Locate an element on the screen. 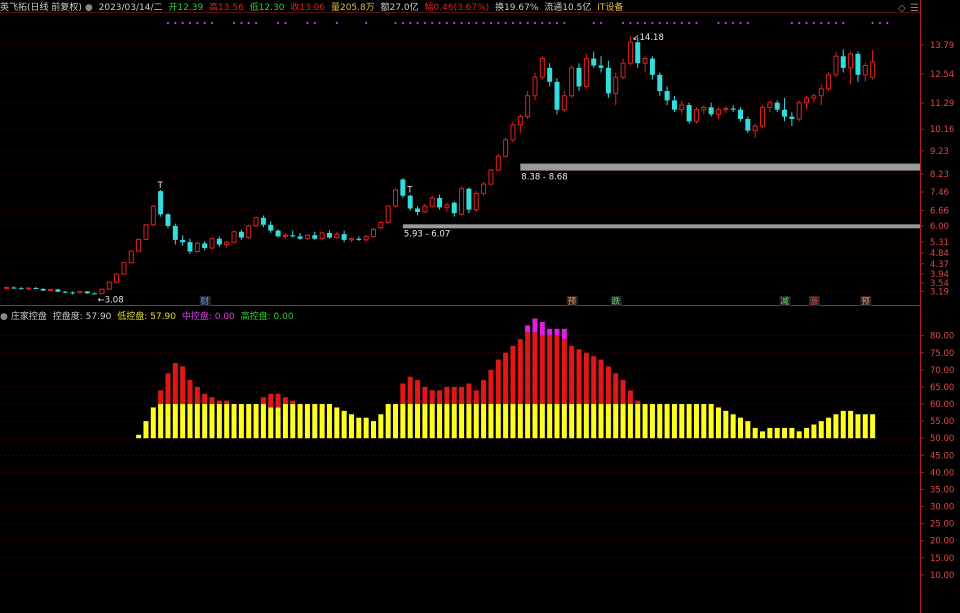 Image resolution: width=960 pixels, height=613 pixels. price-tick-label: 10.16 is located at coordinates (942, 130).